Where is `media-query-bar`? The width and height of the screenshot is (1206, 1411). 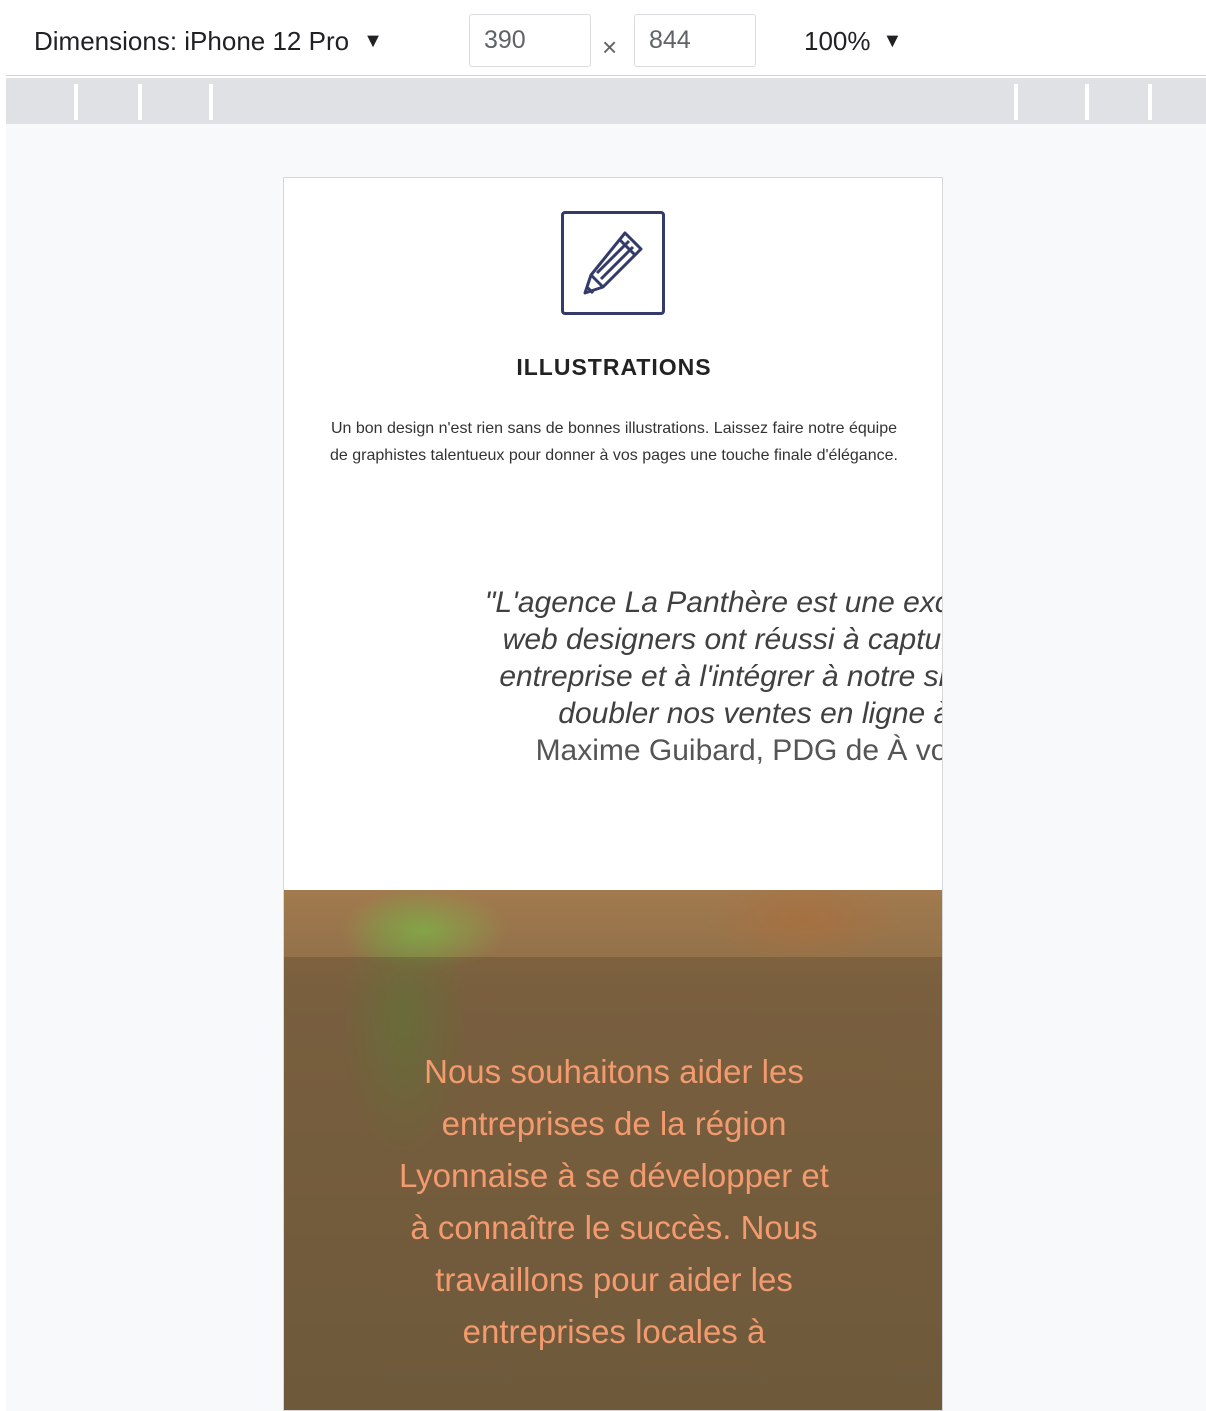 media-query-bar is located at coordinates (606, 101).